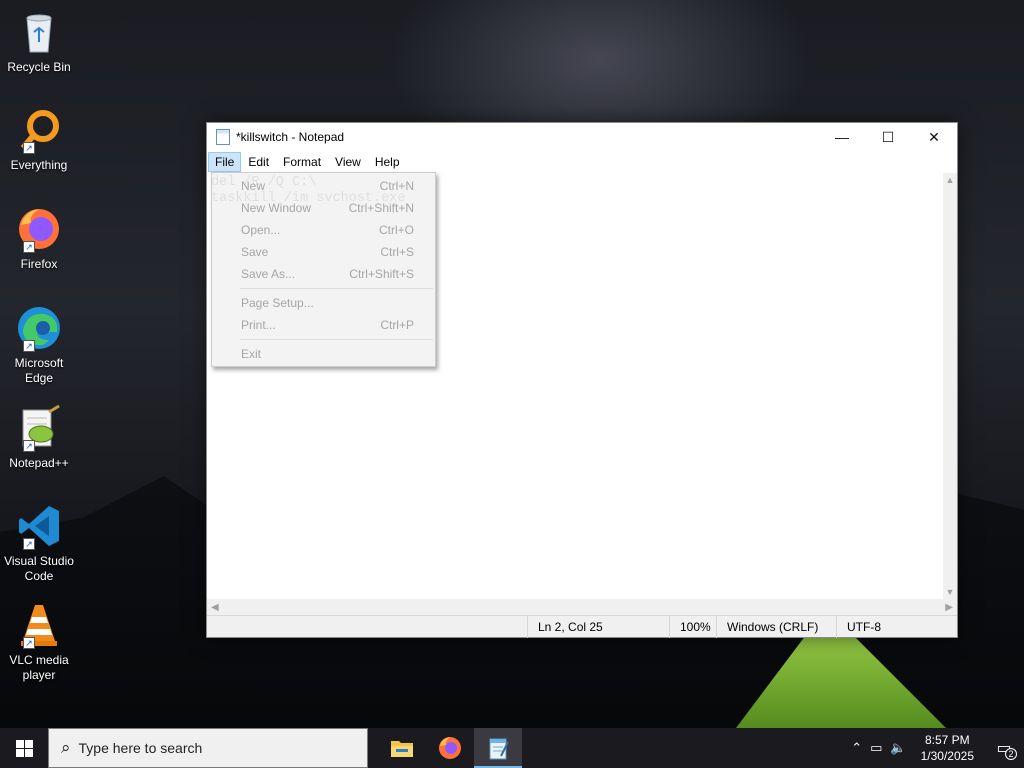  Describe the element at coordinates (39, 463) in the screenshot. I see `desktop-icon-label: Notepad++` at that location.